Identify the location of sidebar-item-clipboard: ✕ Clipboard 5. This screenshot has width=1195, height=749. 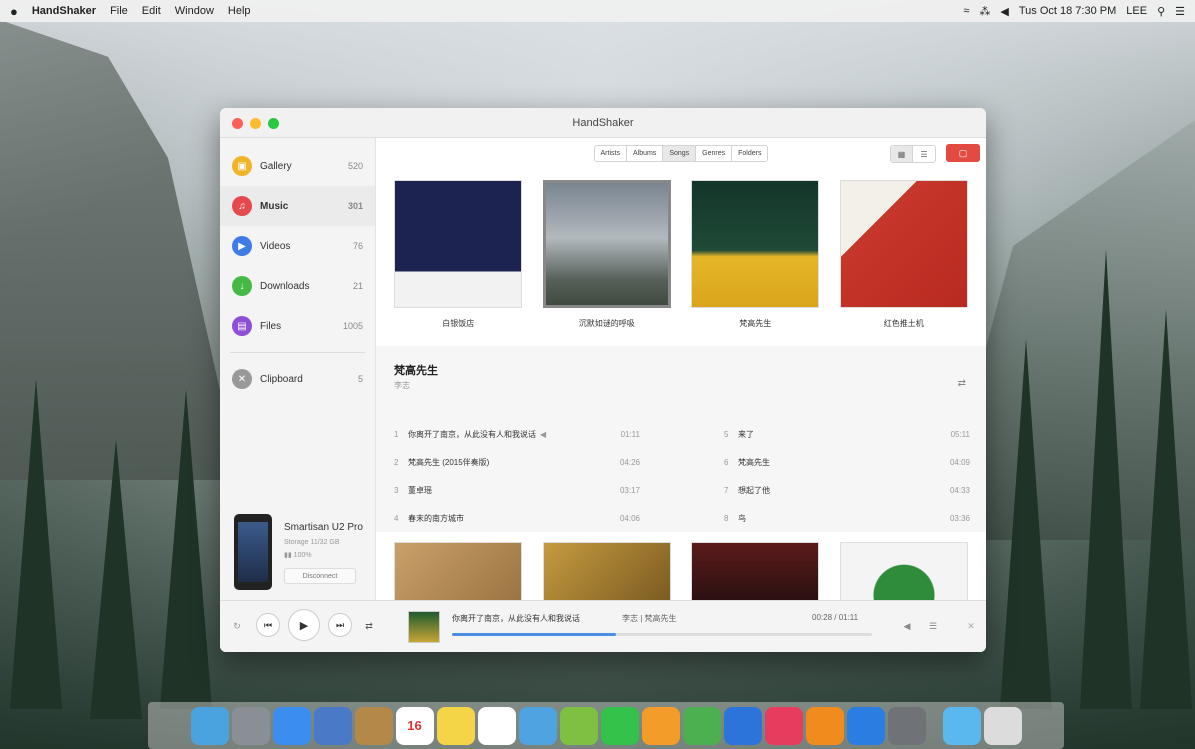
(297, 379).